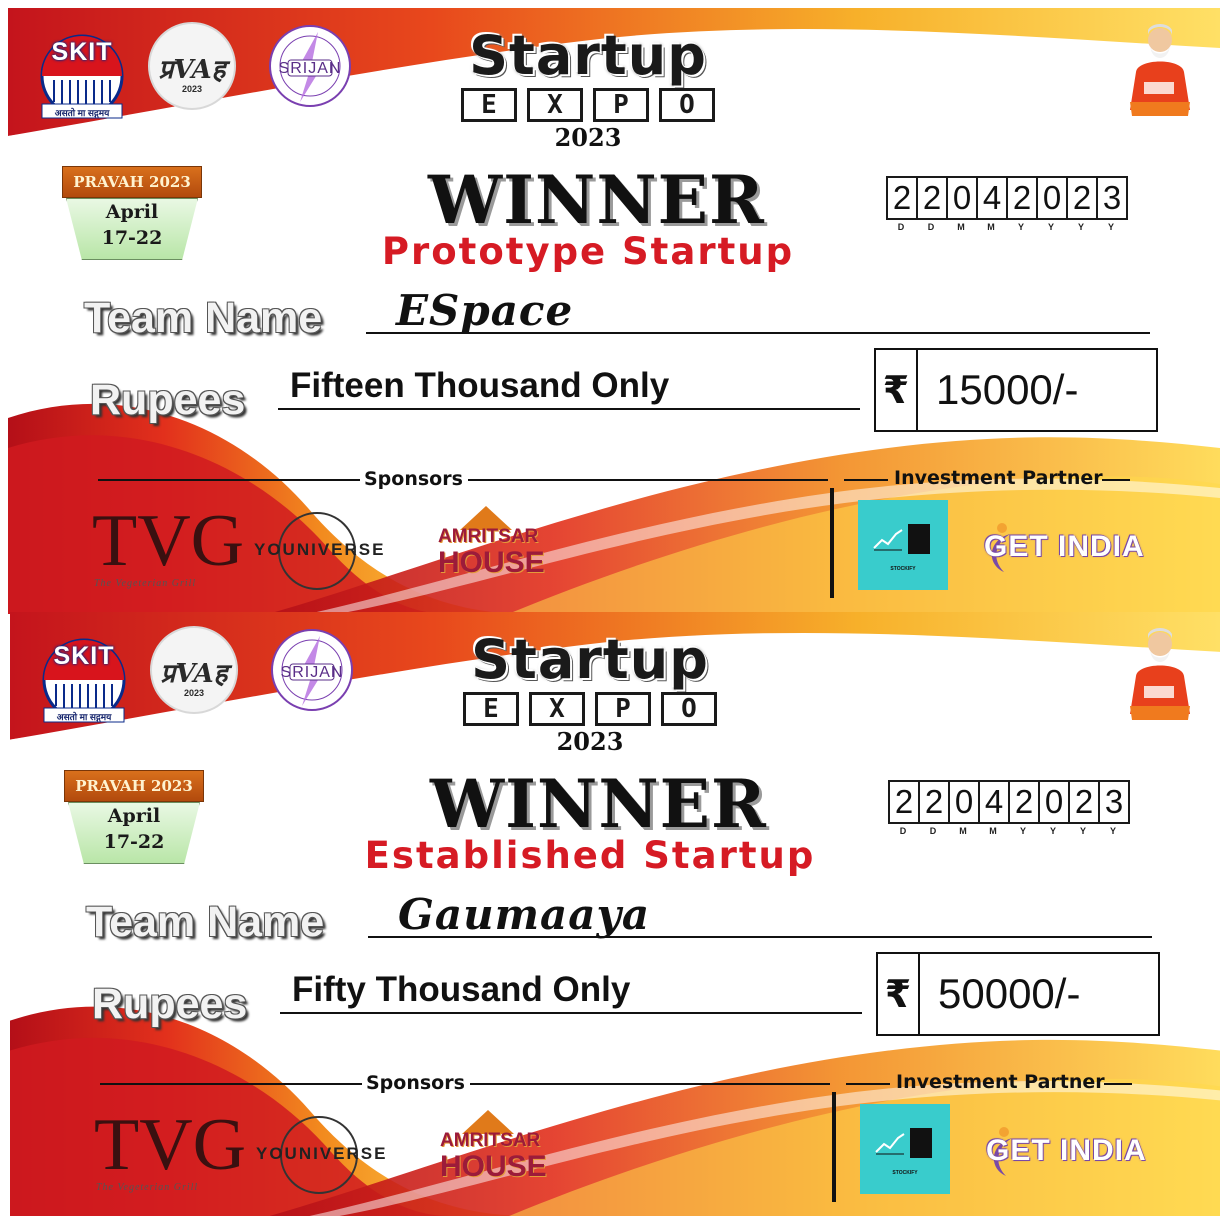 This screenshot has height=1216, width=1220. I want to click on amount-box: ₹ 50000/-, so click(1018, 994).